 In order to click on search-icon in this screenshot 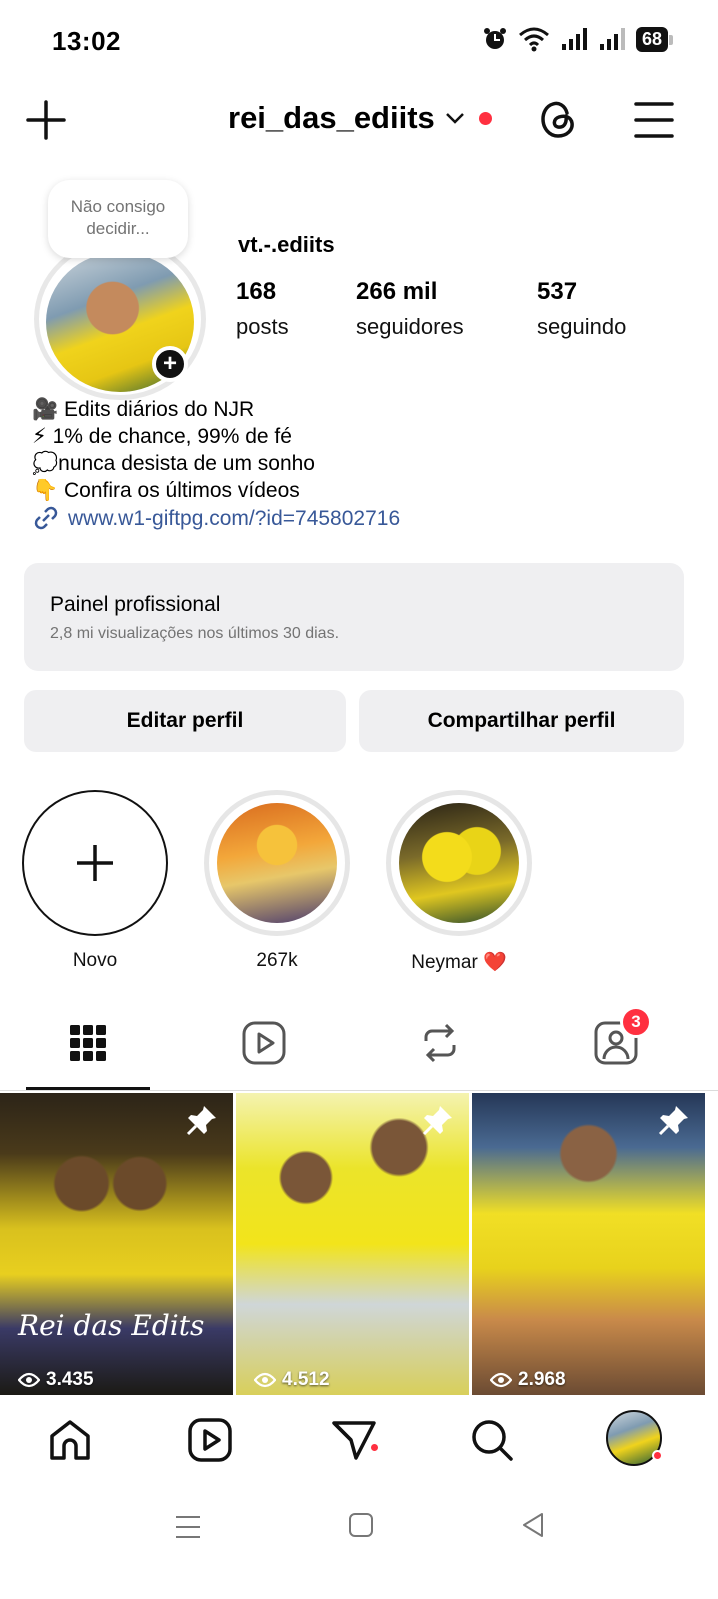, I will do `click(492, 1440)`.